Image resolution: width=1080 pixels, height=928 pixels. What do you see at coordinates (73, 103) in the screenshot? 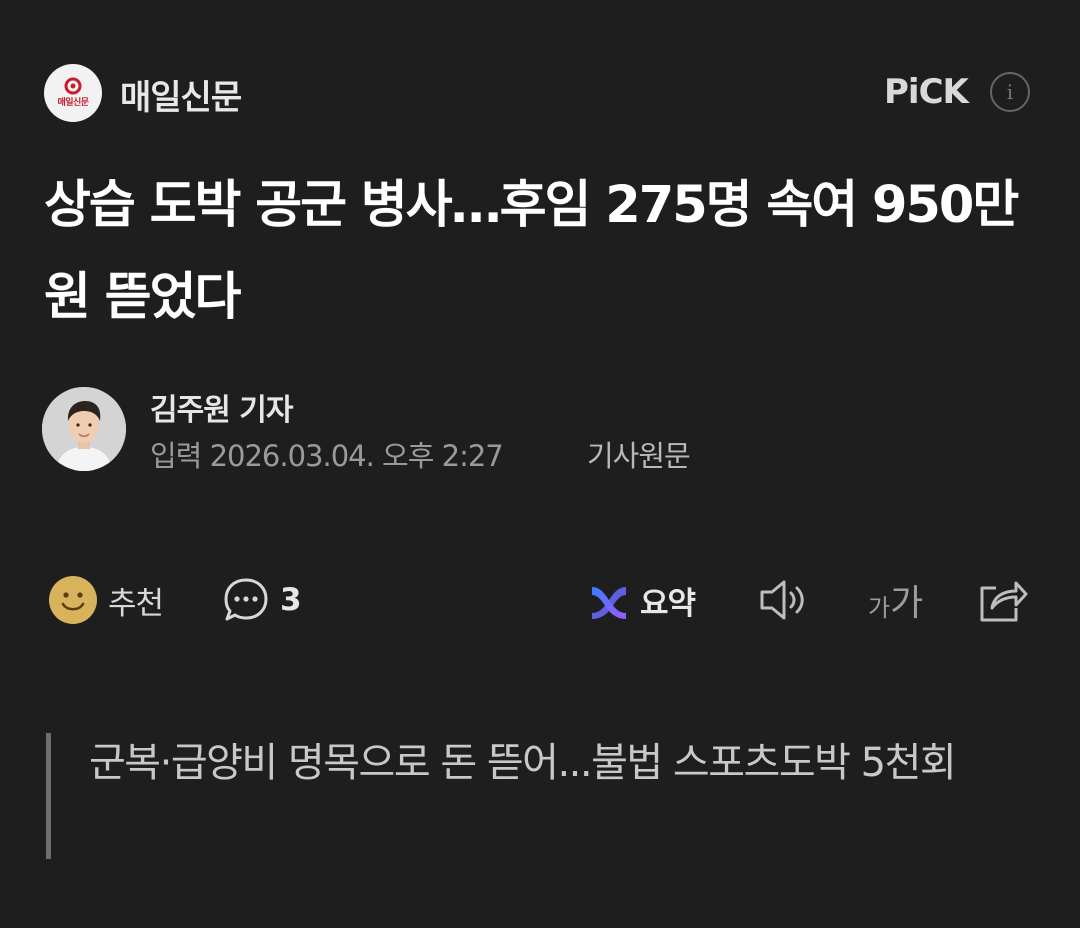
I see `press-logo-text: 매일신문` at bounding box center [73, 103].